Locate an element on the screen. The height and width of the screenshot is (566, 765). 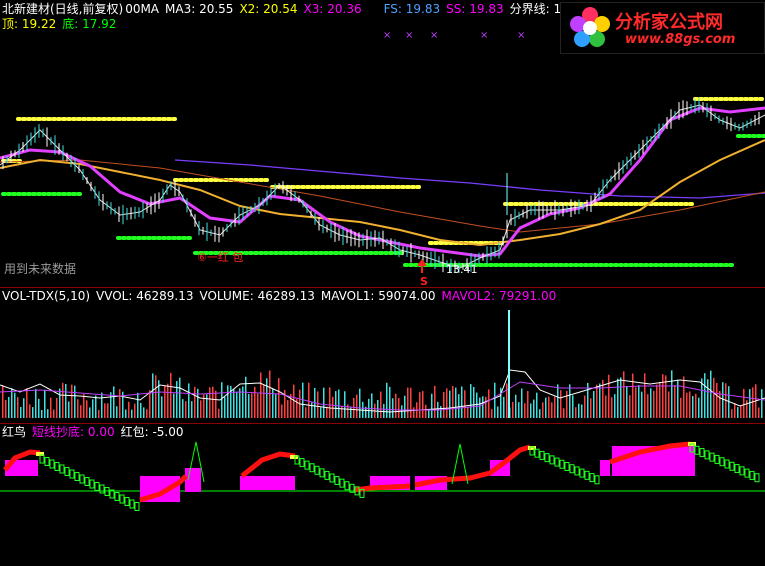
volume-value: VOLUME: 46289.13 is located at coordinates (257, 296).